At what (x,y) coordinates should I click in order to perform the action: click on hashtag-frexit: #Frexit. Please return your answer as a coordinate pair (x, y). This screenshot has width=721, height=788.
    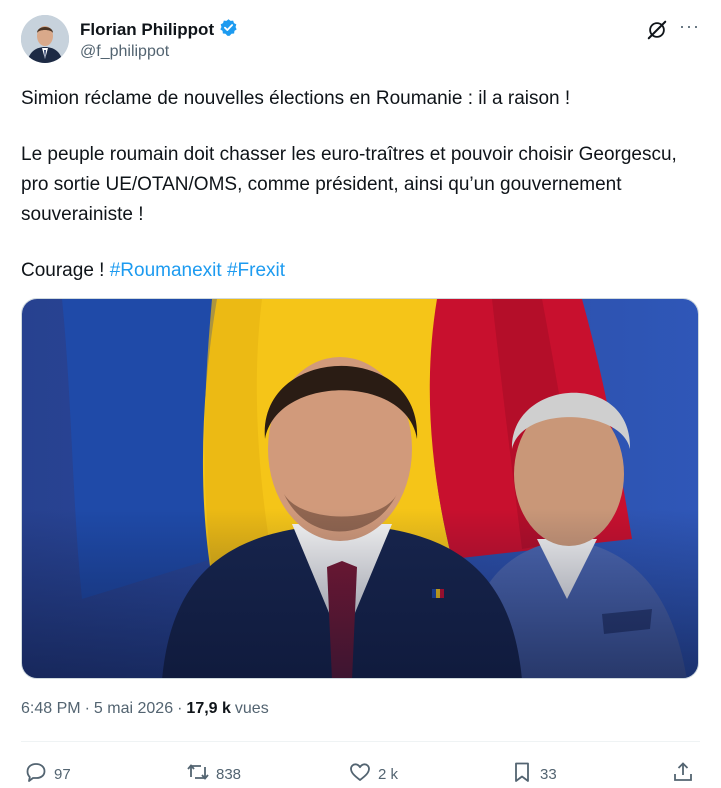
    Looking at the image, I should click on (256, 270).